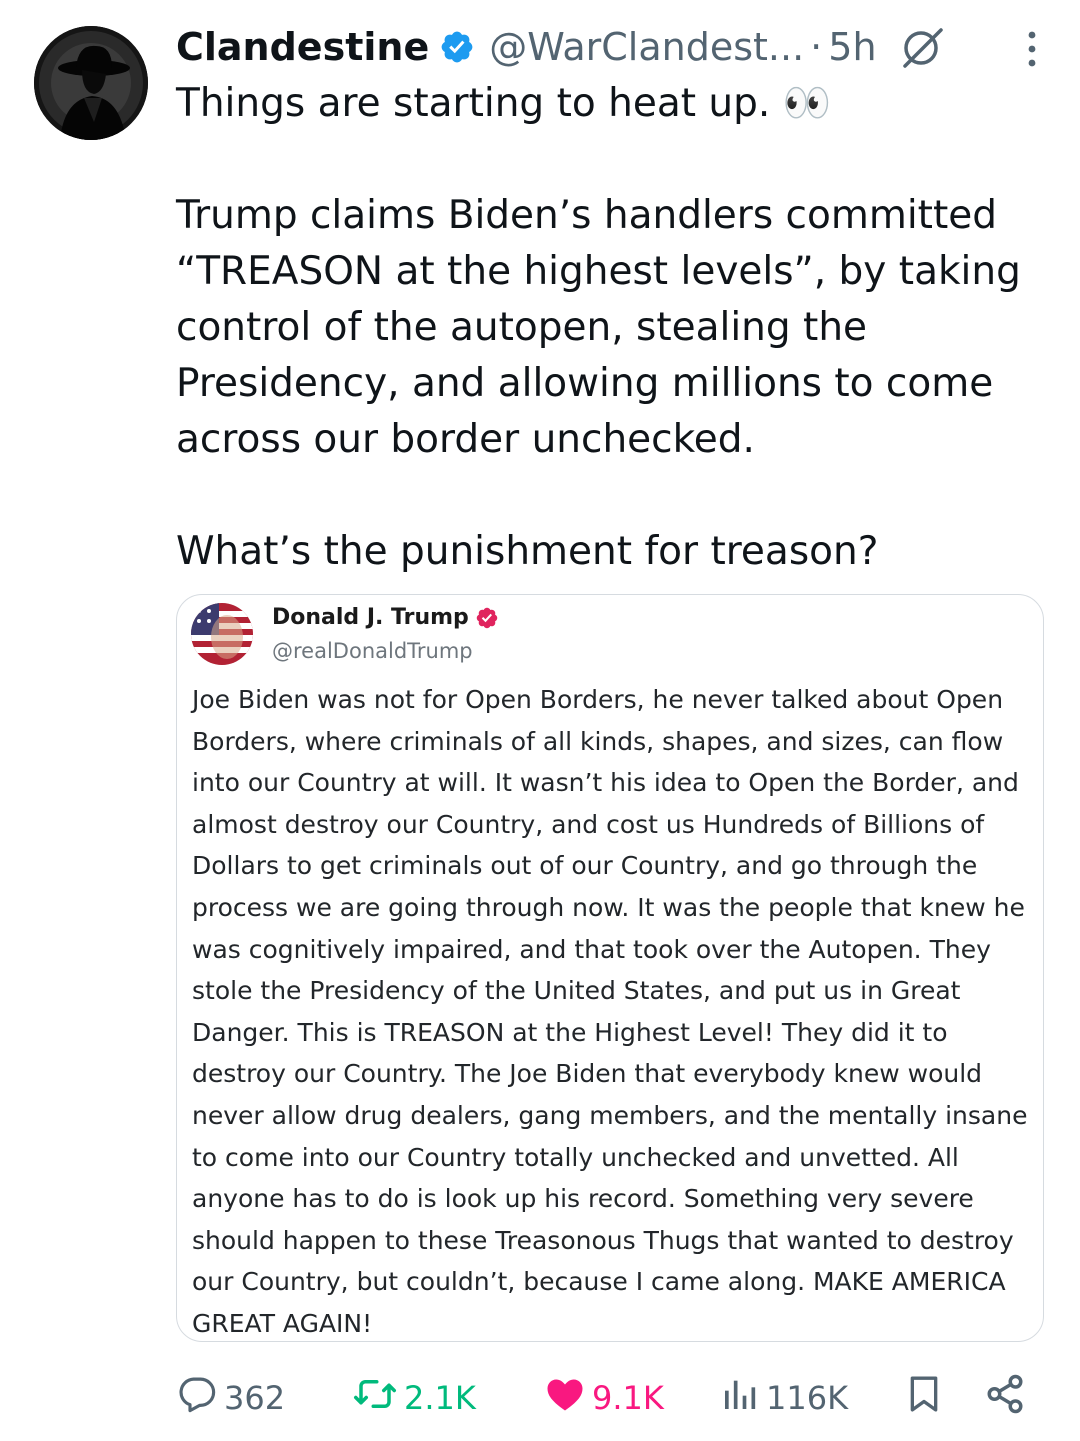 This screenshot has height=1441, width=1080. I want to click on heart-icon, so click(565, 1398).